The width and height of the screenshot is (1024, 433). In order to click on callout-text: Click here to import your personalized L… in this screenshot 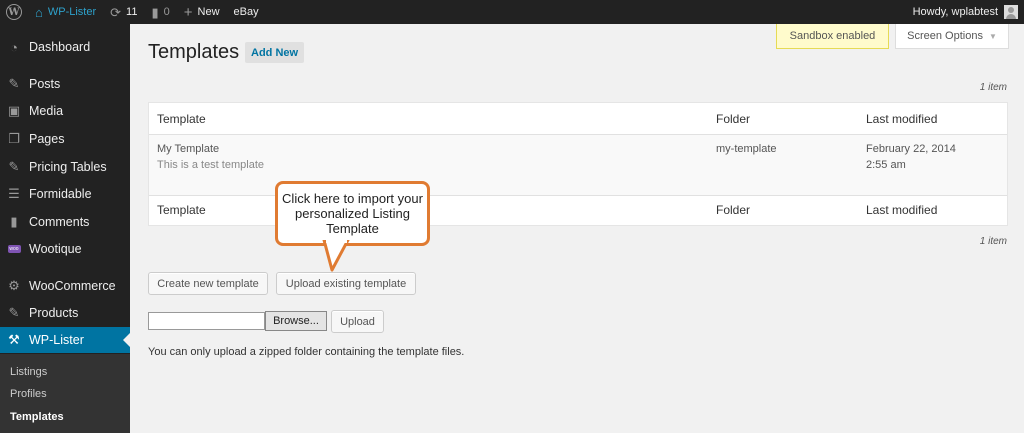, I will do `click(352, 213)`.